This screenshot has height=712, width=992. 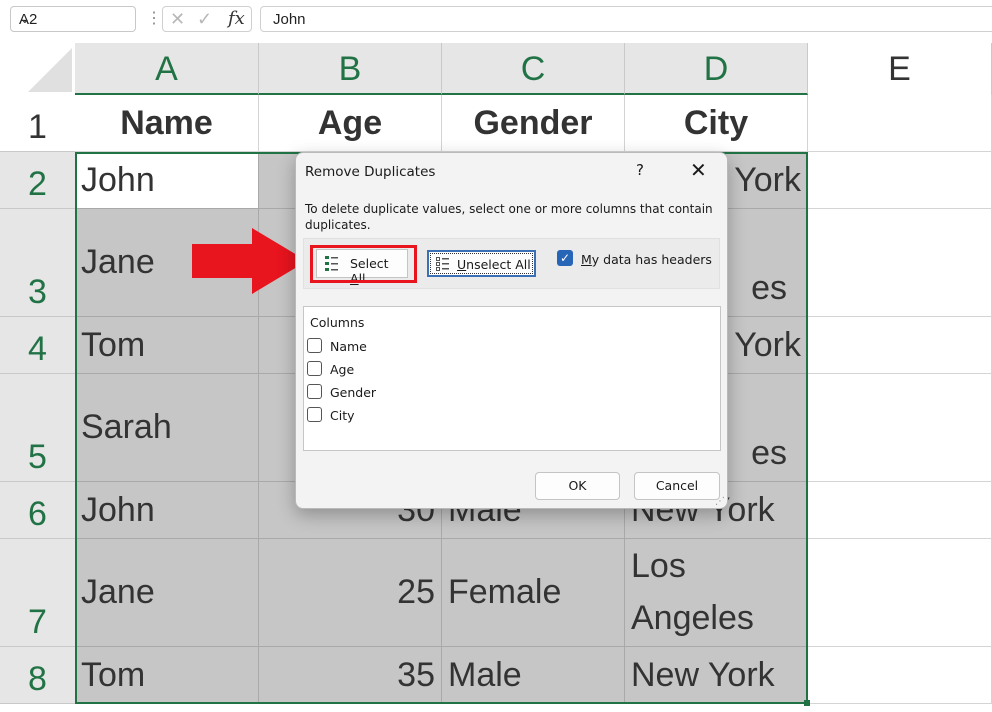 I want to click on column-header-a: A, so click(x=167, y=69).